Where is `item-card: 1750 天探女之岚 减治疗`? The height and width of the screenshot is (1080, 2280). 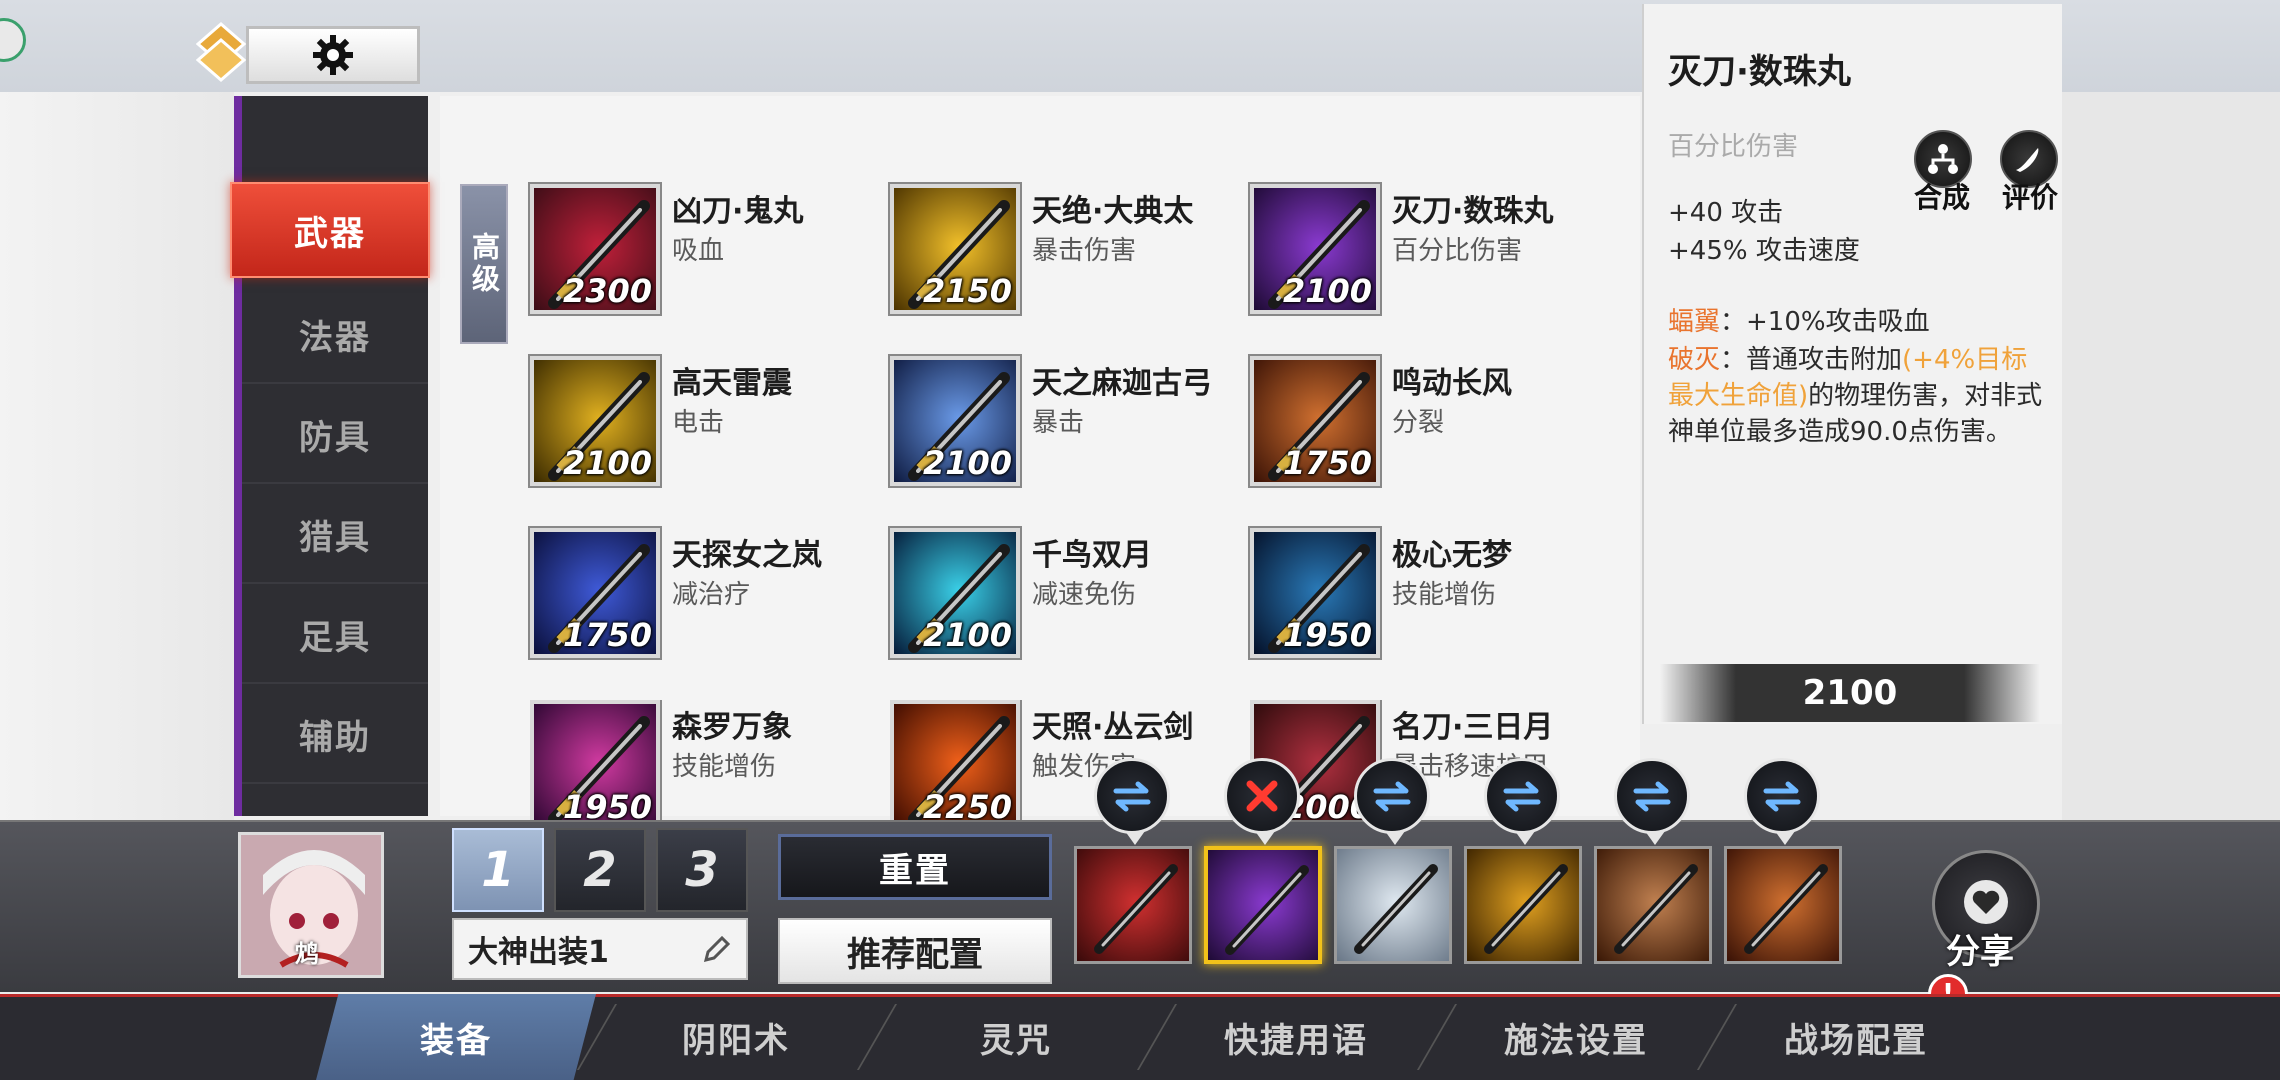 item-card: 1750 天探女之岚 减治疗 is located at coordinates (700, 598).